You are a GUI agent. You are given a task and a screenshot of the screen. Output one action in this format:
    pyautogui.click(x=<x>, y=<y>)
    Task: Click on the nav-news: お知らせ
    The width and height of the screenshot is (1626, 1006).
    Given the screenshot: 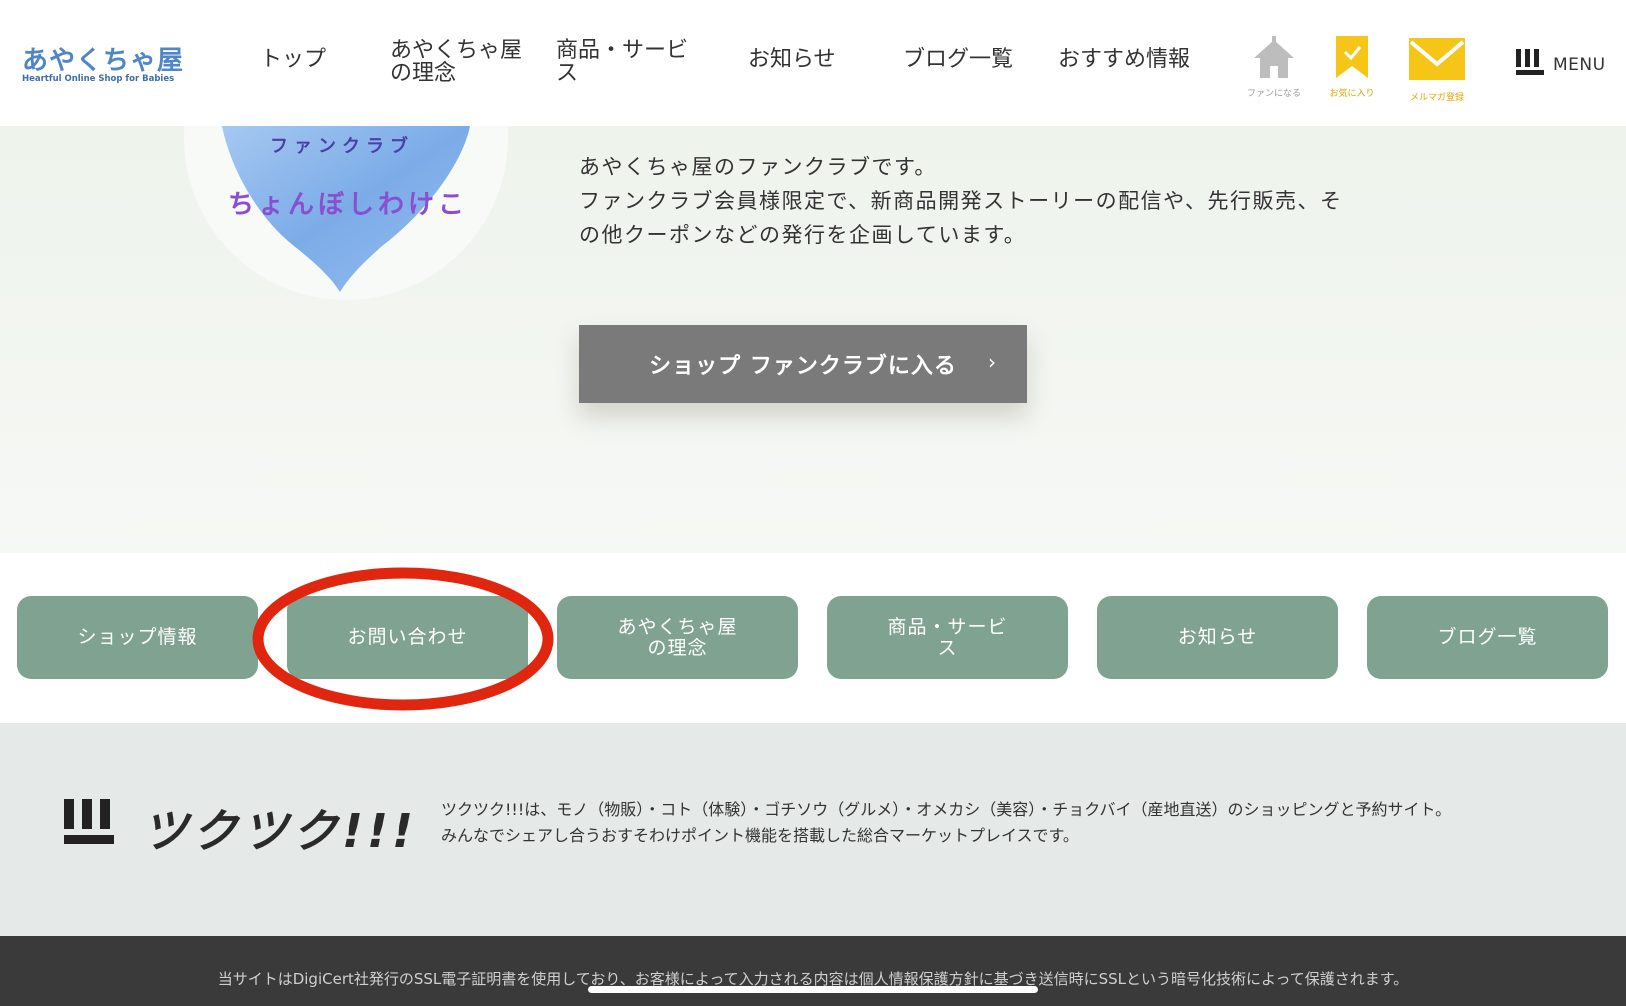 What is the action you would take?
    pyautogui.click(x=792, y=59)
    